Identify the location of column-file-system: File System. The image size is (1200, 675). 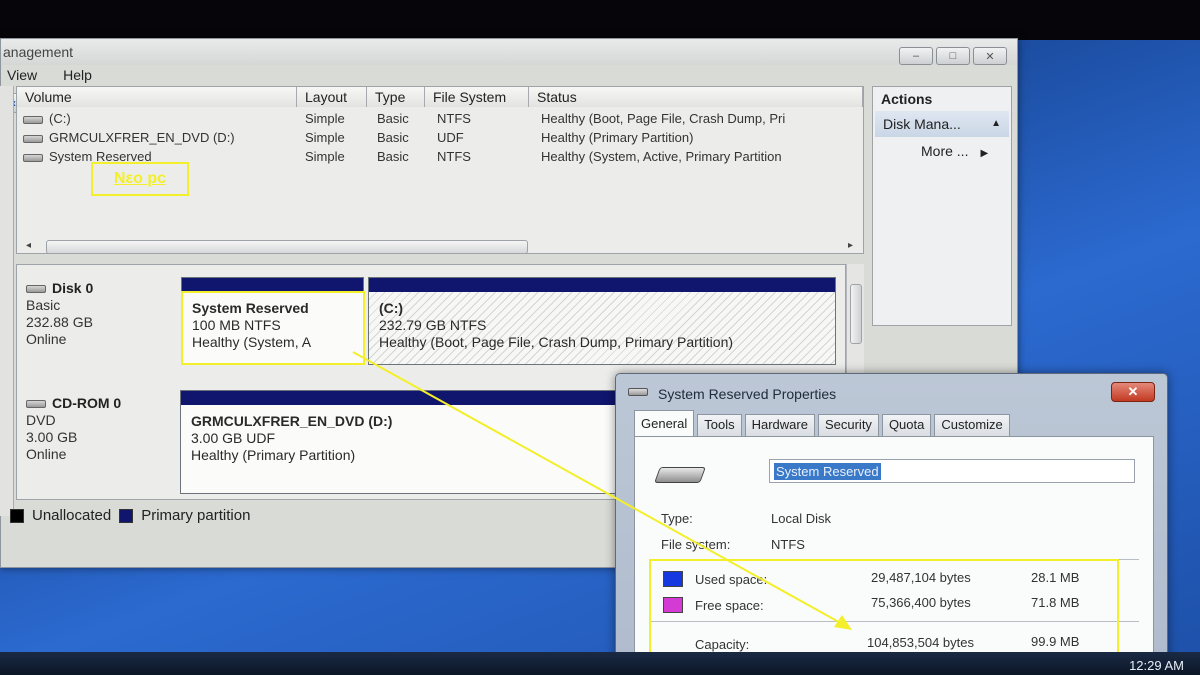
(477, 97).